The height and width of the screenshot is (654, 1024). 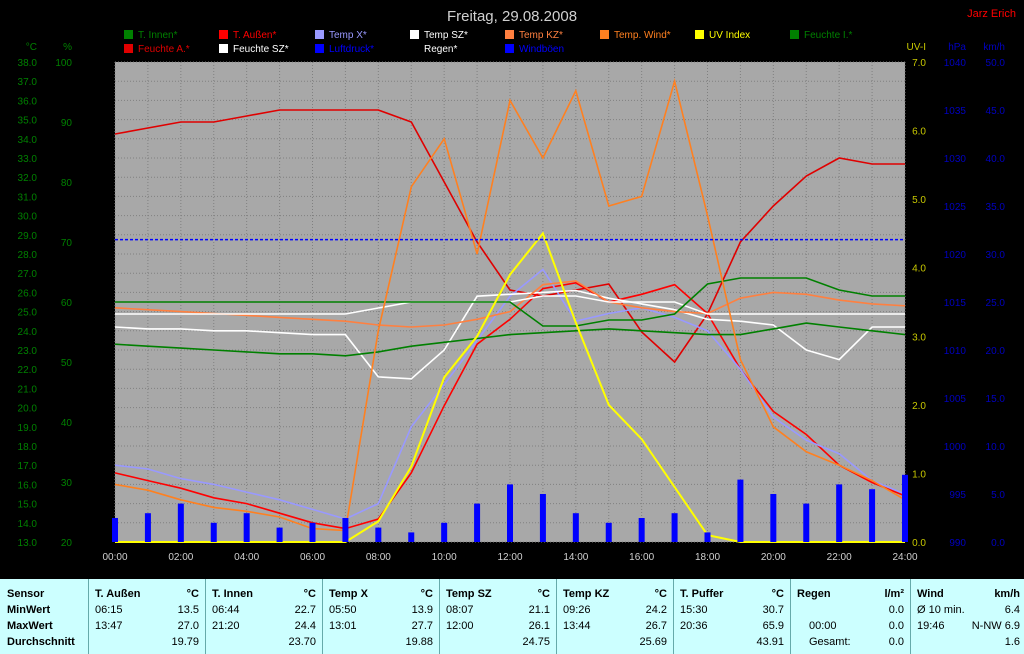 I want to click on max-value: 24.4, so click(x=305, y=626).